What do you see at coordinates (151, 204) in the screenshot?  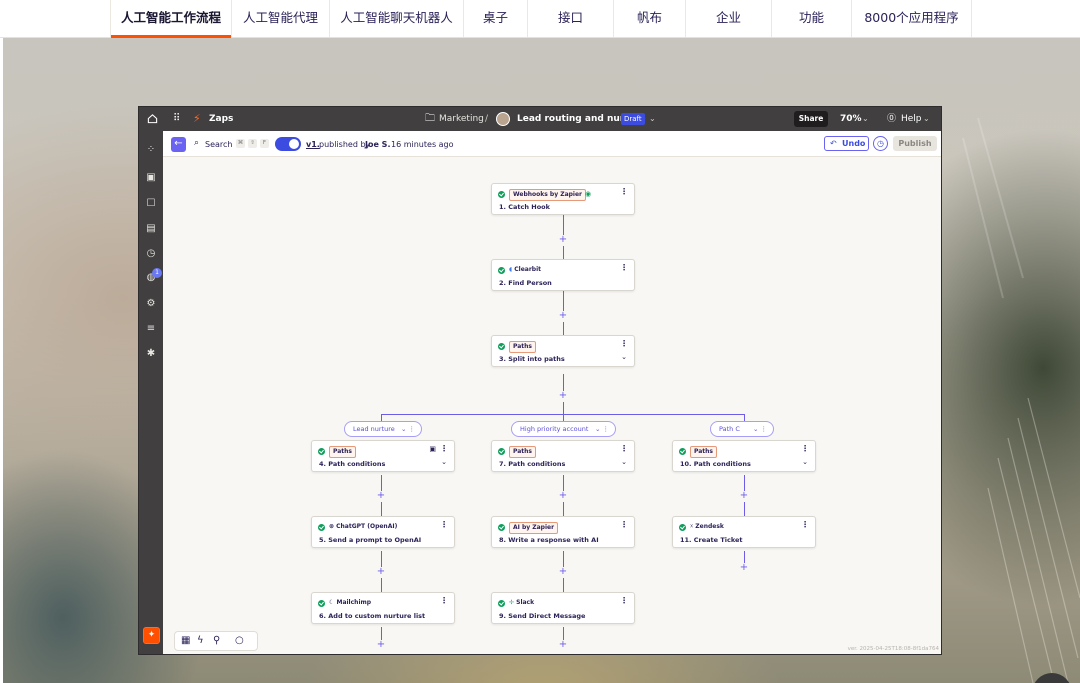 I see `comment-icon: ☐` at bounding box center [151, 204].